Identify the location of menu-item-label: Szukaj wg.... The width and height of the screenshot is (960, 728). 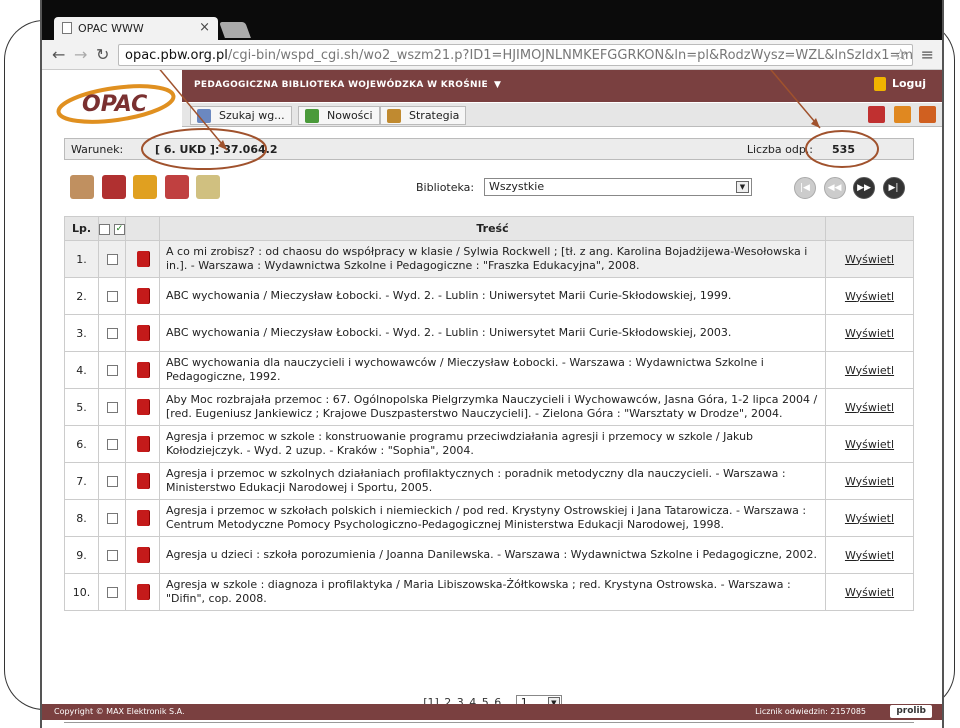
(252, 115).